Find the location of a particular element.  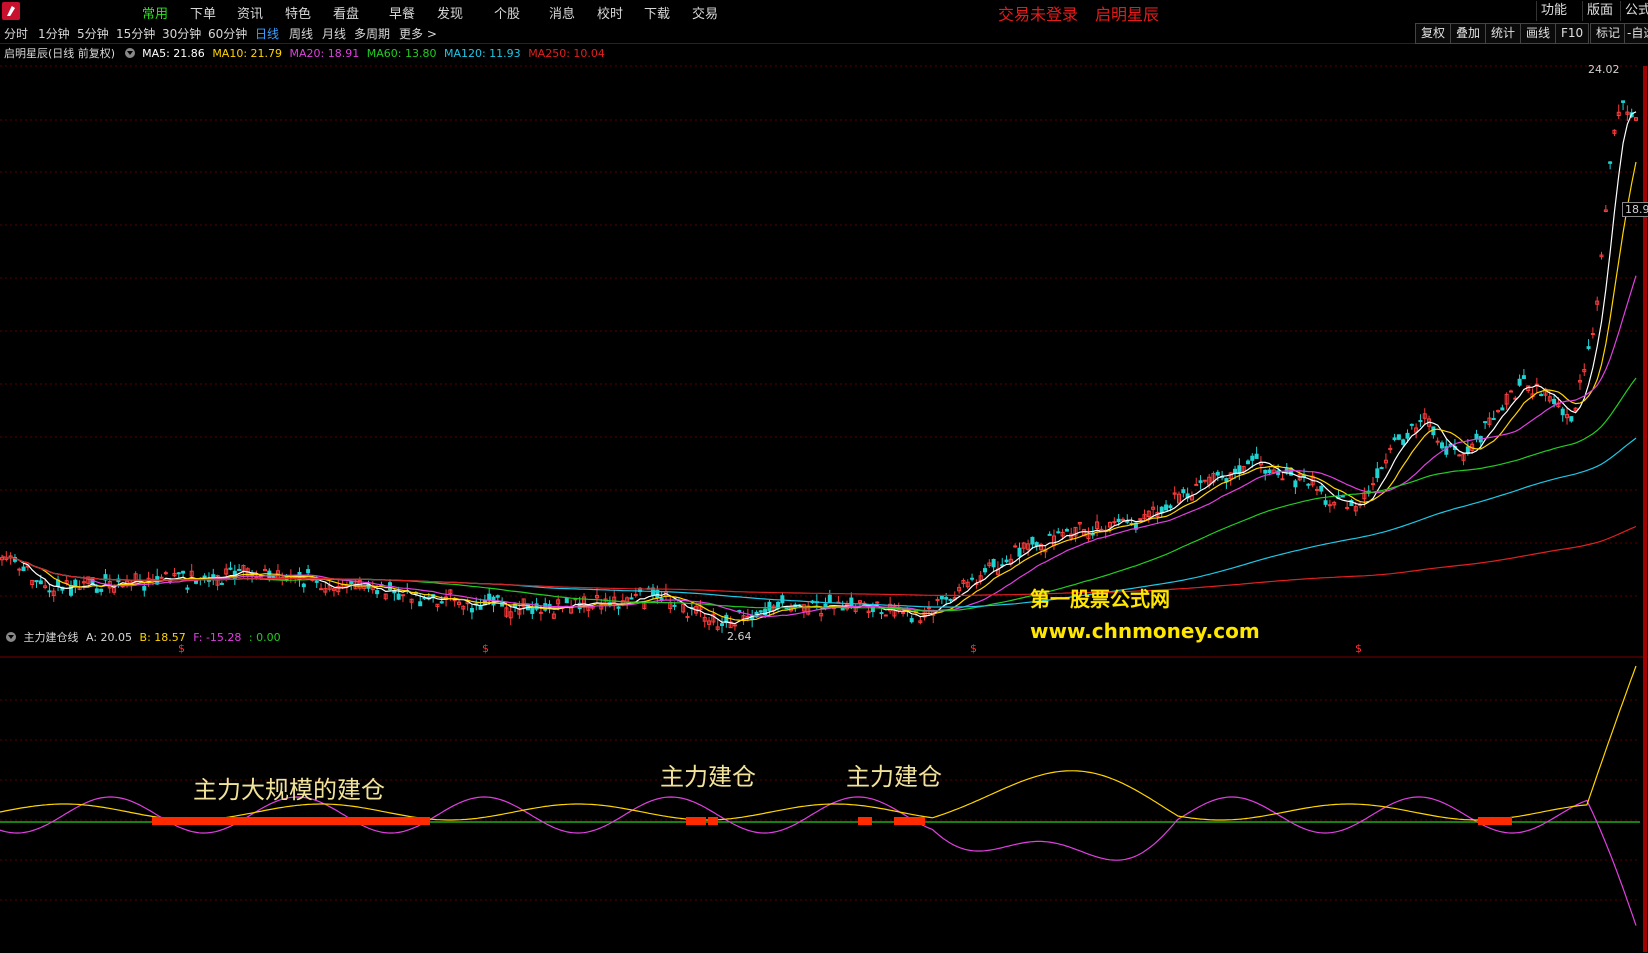

ma5-value: MA5: 21.86 is located at coordinates (173, 53).